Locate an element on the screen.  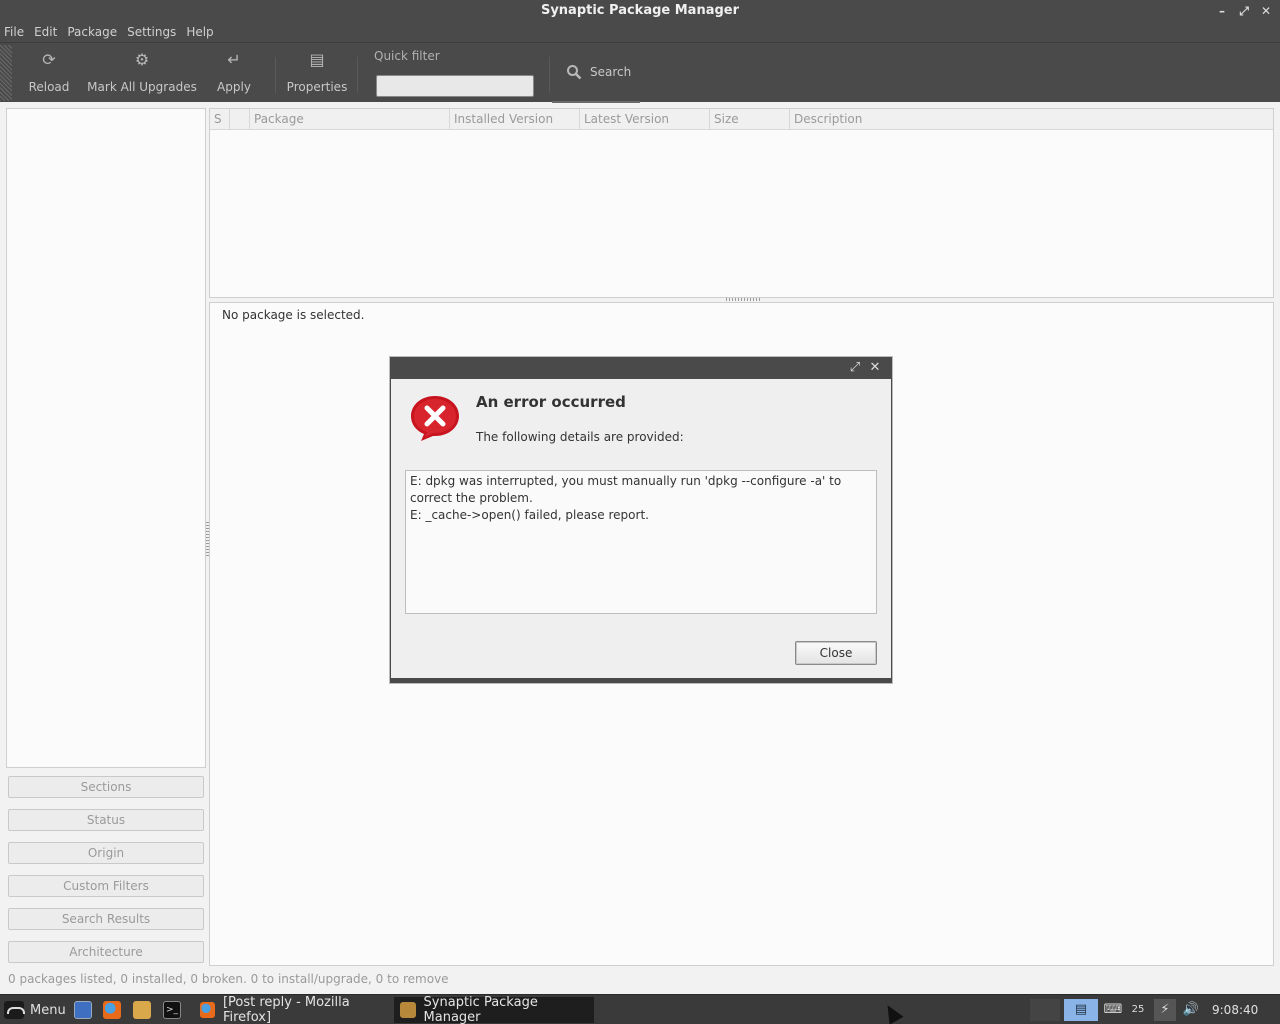
dialog-titlebar: ⤢ ✕ is located at coordinates (641, 368).